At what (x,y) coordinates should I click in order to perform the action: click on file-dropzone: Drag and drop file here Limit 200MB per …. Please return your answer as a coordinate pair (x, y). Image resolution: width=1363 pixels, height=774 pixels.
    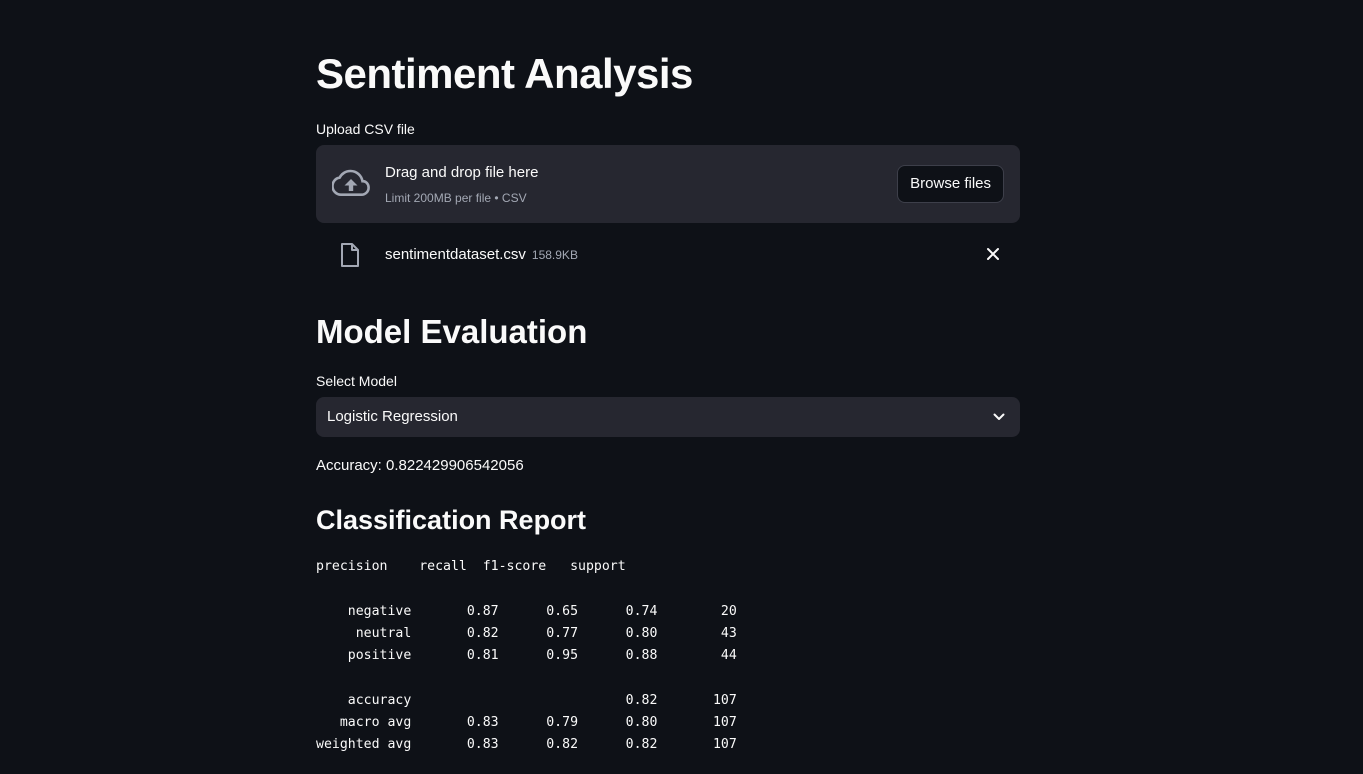
    Looking at the image, I should click on (668, 184).